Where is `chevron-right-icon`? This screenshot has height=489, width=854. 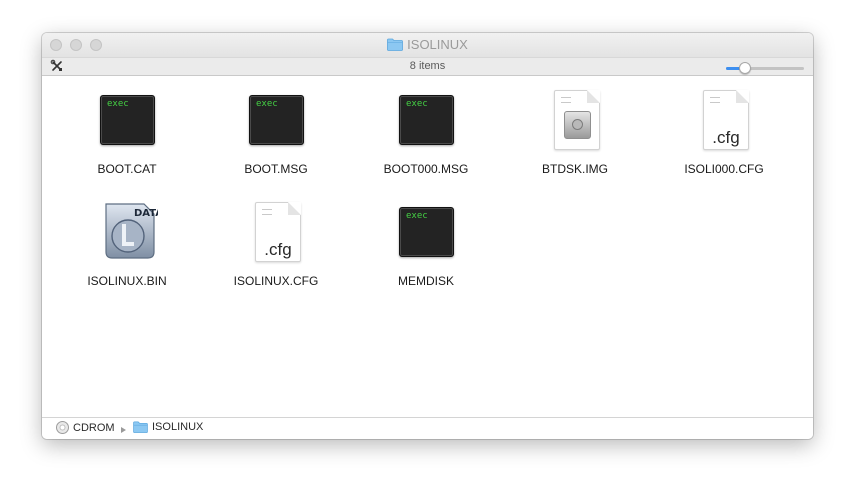
chevron-right-icon is located at coordinates (123, 430).